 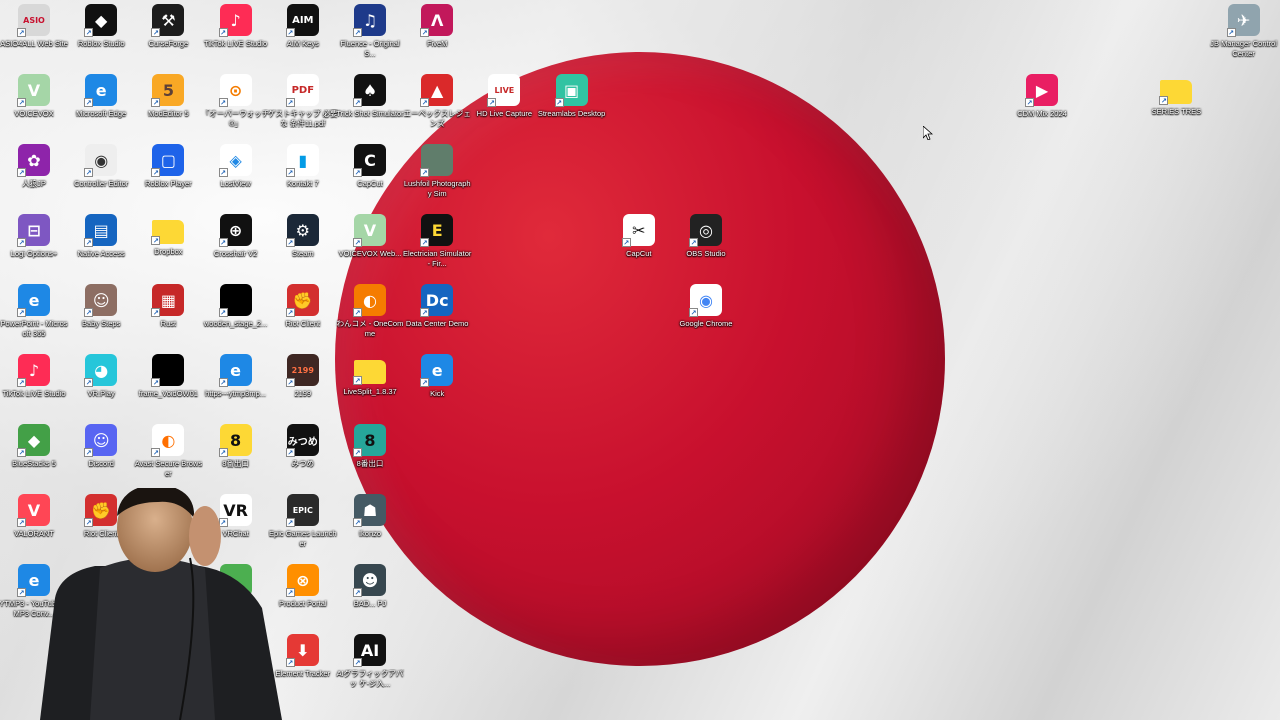 What do you see at coordinates (303, 315) in the screenshot?
I see `desktop-icon-riot-client-1: ✊ ↗ Riot Client` at bounding box center [303, 315].